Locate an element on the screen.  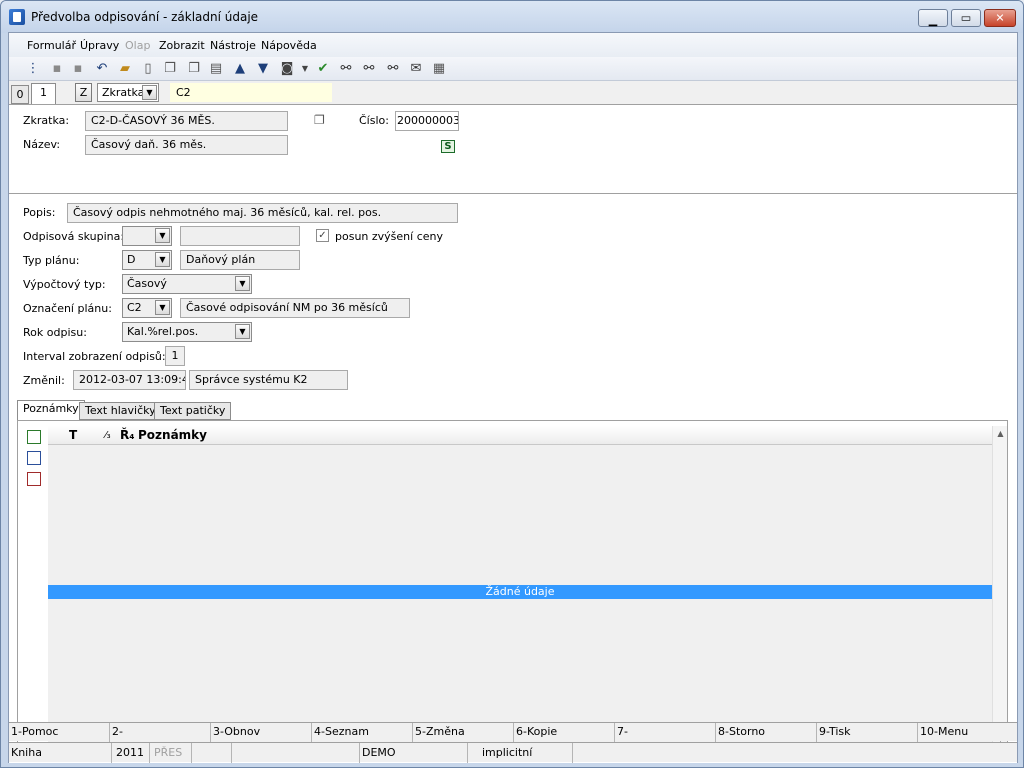
s-badge: S is located at coordinates (448, 146).